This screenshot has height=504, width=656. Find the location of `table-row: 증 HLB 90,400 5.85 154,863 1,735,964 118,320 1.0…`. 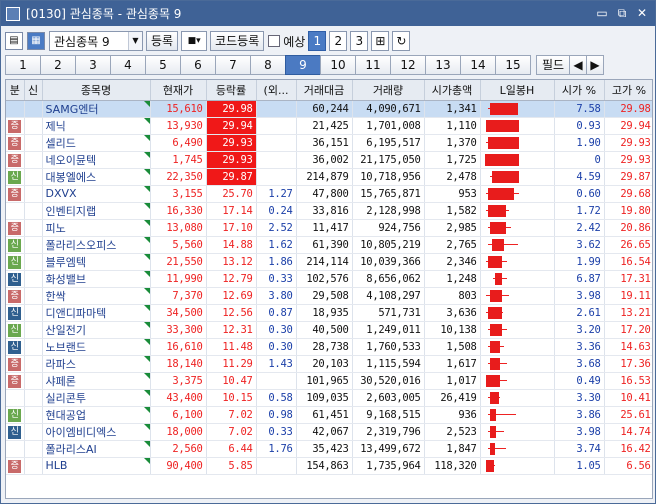

table-row: 증 HLB 90,400 5.85 154,863 1,735,964 118,320 1.0… is located at coordinates (329, 466).